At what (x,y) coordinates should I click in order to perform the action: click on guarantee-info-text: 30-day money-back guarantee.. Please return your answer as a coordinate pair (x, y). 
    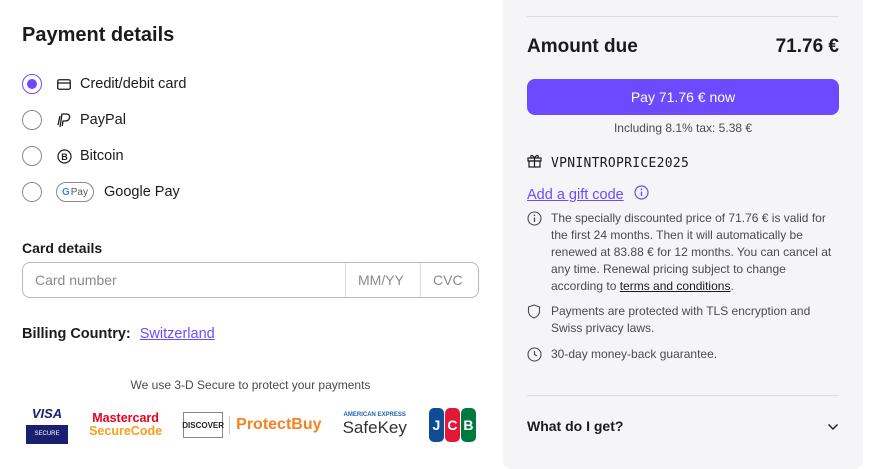
    Looking at the image, I should click on (634, 354).